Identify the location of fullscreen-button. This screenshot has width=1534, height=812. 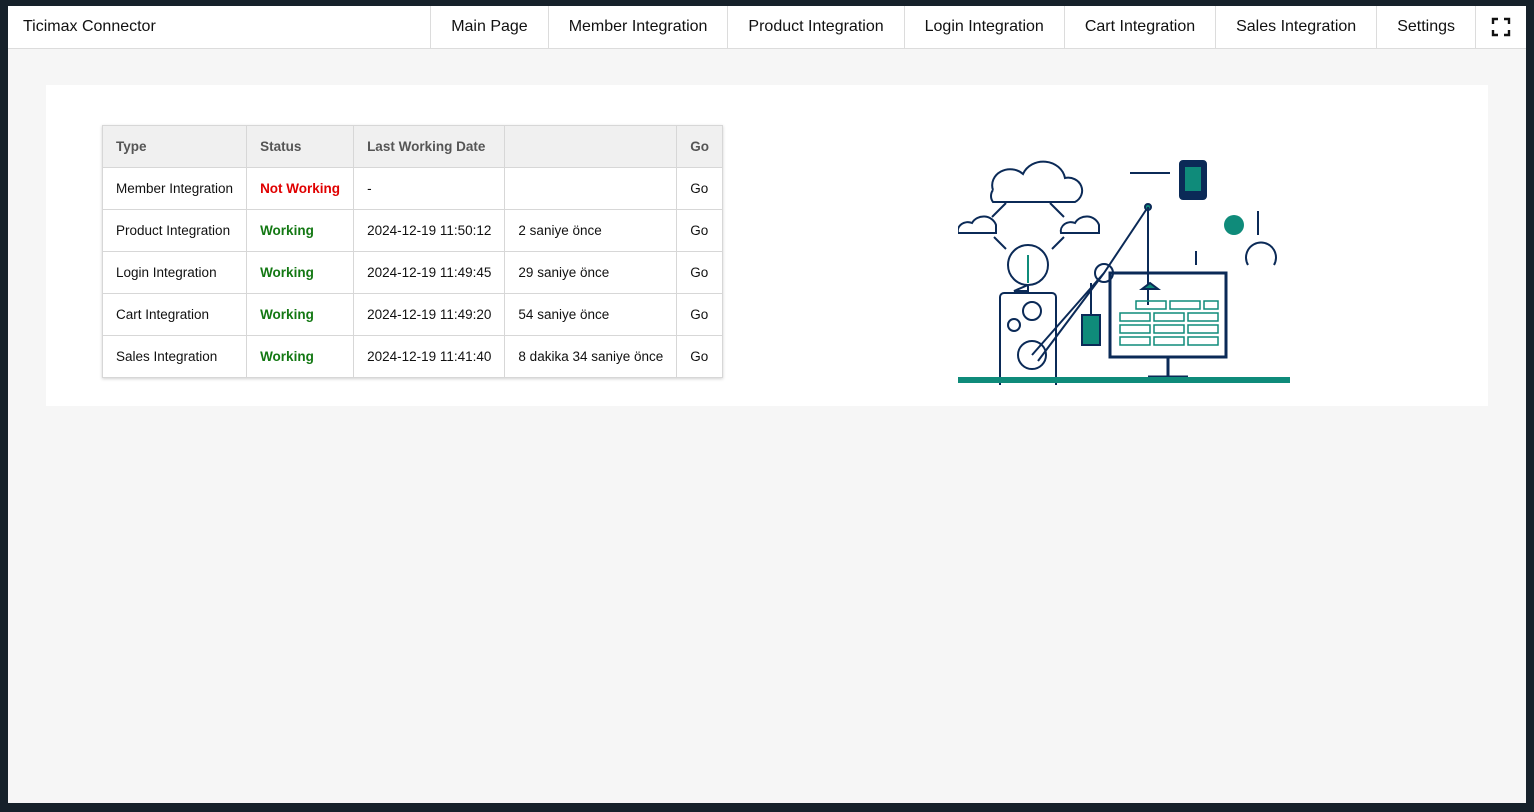
(1500, 27).